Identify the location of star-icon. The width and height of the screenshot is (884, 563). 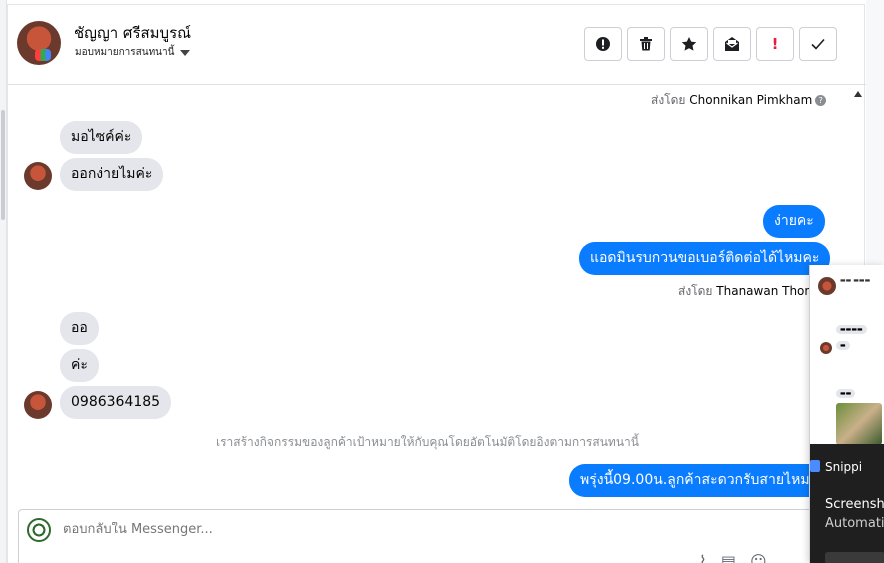
(689, 44).